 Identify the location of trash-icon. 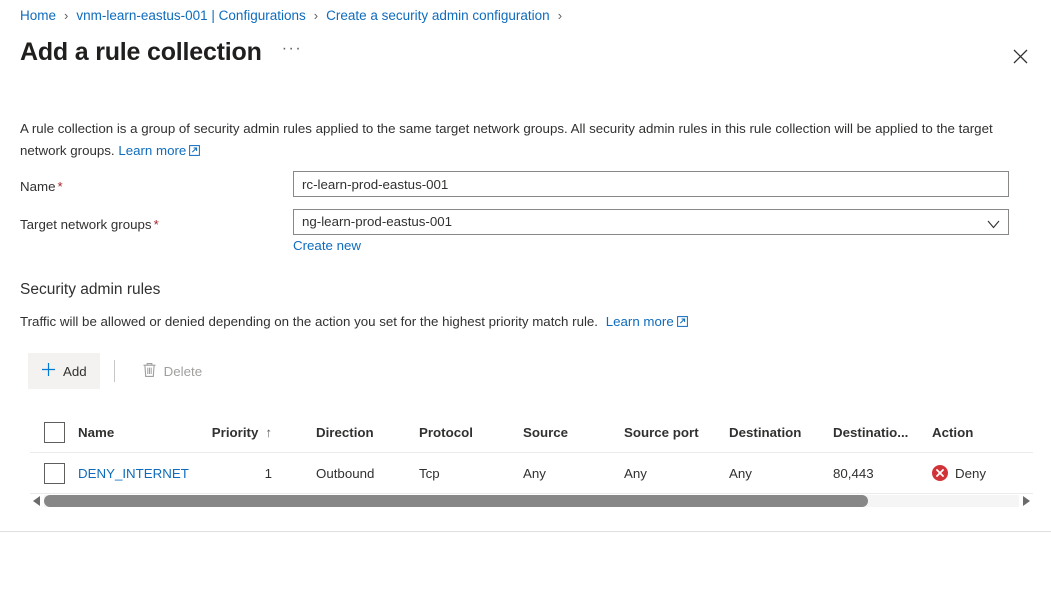
(149, 371).